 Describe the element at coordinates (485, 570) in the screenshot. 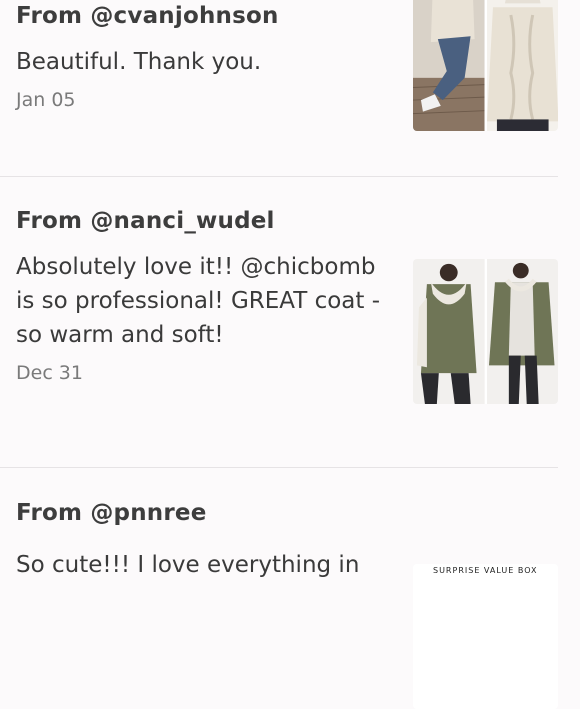

I see `surprise-box-label: SURPRISE VALUE BOX` at that location.